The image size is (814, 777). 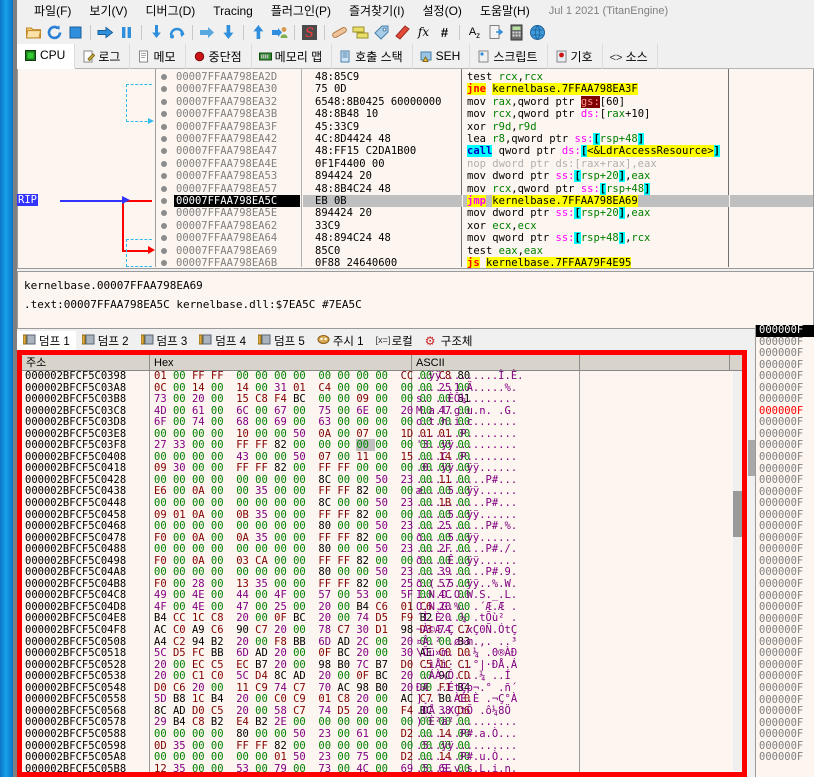 What do you see at coordinates (442, 10) in the screenshot?
I see `menu-item-options: 설정(O)` at bounding box center [442, 10].